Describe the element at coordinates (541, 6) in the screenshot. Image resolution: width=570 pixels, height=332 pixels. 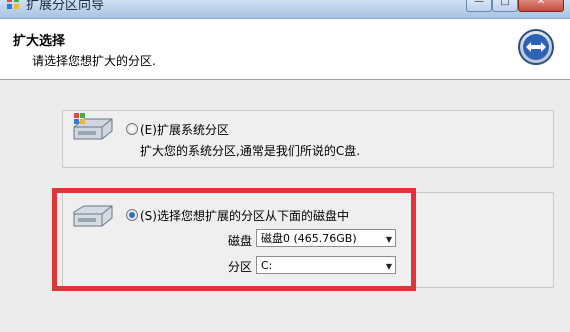
I see `close-button: ✕` at that location.